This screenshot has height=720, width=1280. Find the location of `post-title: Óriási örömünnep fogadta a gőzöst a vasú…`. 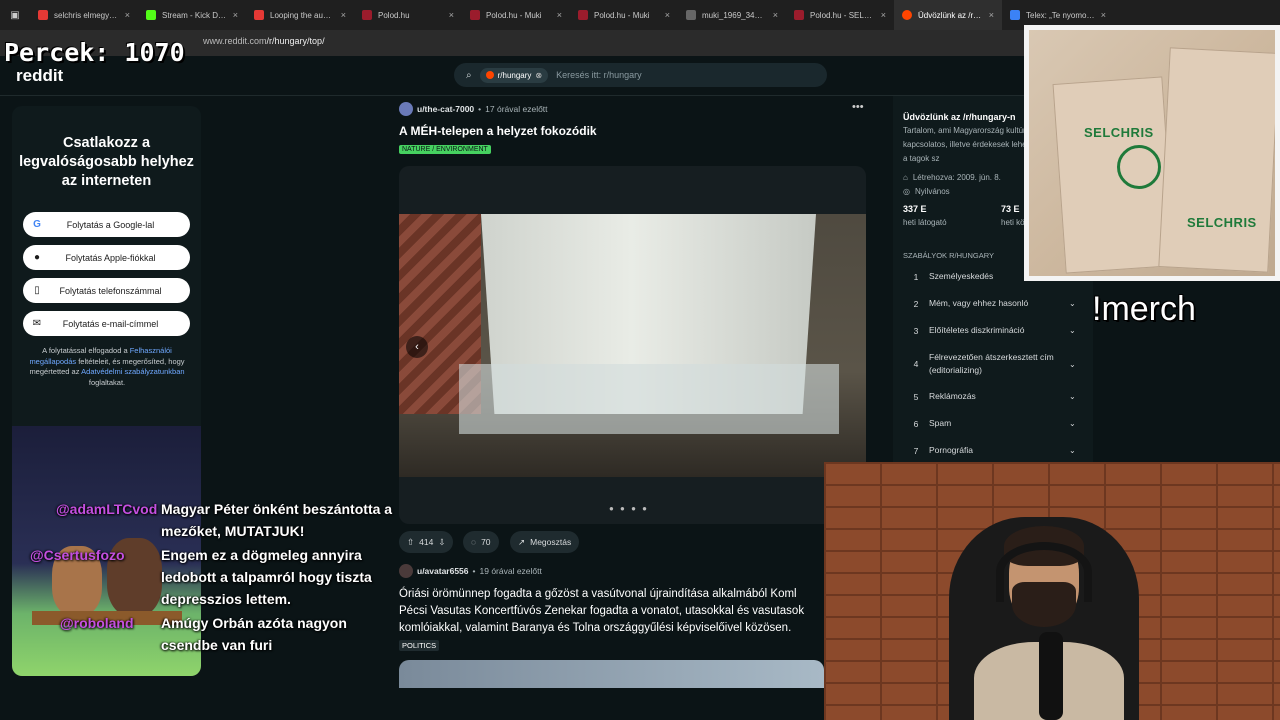

post-title: Óriási örömünnep fogadta a gőzöst a vasú… is located at coordinates (611, 611).